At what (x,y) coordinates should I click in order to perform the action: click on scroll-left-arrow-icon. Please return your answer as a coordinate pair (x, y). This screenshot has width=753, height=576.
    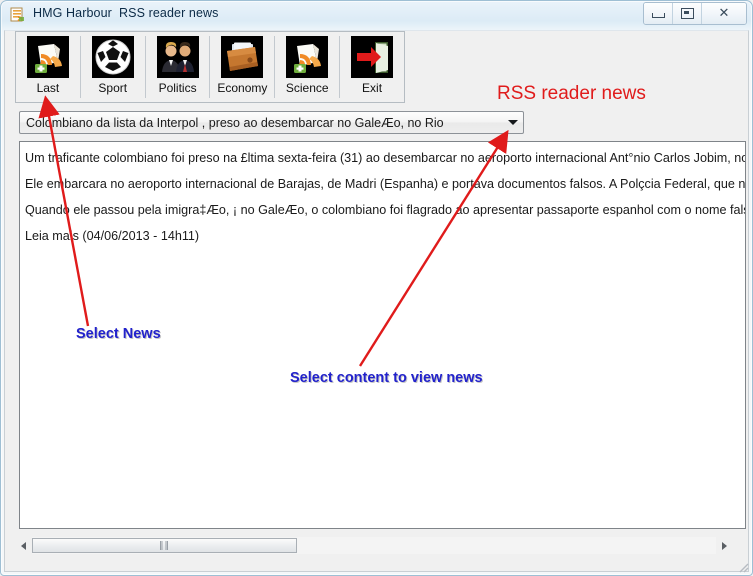
    Looking at the image, I should click on (23, 545).